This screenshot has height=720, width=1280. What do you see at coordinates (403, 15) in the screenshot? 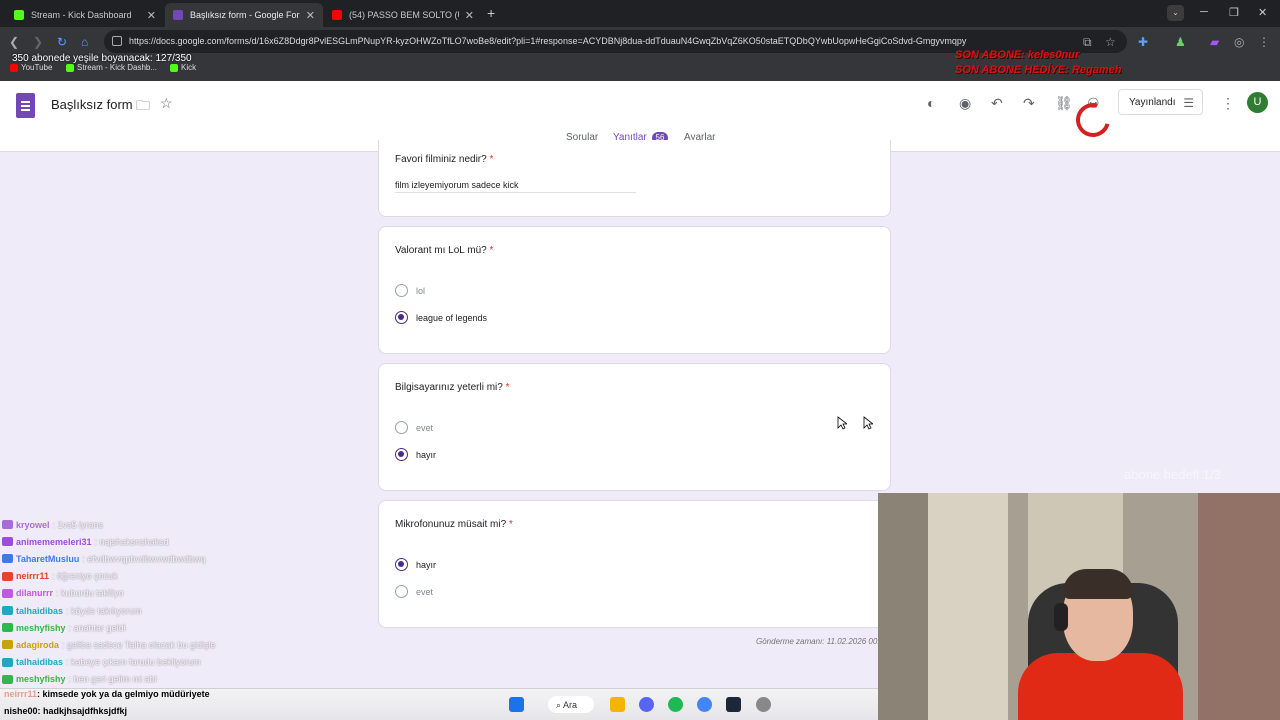
I see `browser-tab: (54) PASSO BEM SOLTO (ULTRA ✕` at bounding box center [403, 15].